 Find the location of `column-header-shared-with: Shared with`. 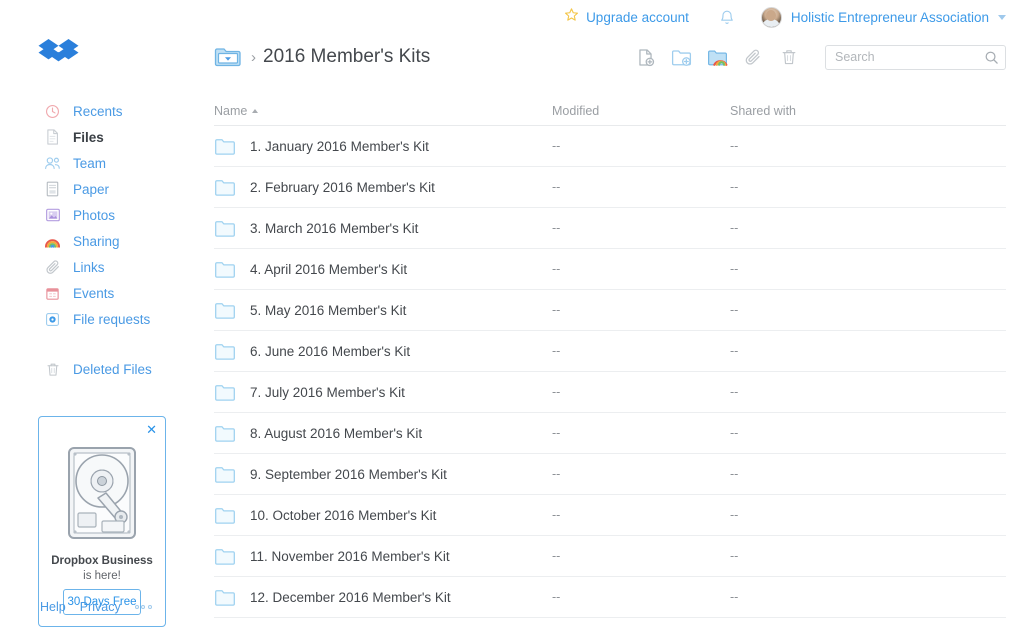

column-header-shared-with: Shared with is located at coordinates (868, 111).